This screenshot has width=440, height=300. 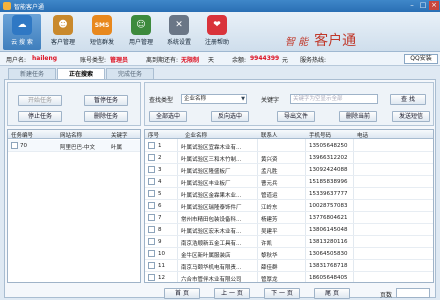 What do you see at coordinates (335, 41) in the screenshot?
I see `brand-part2: 客户通` at bounding box center [335, 41].